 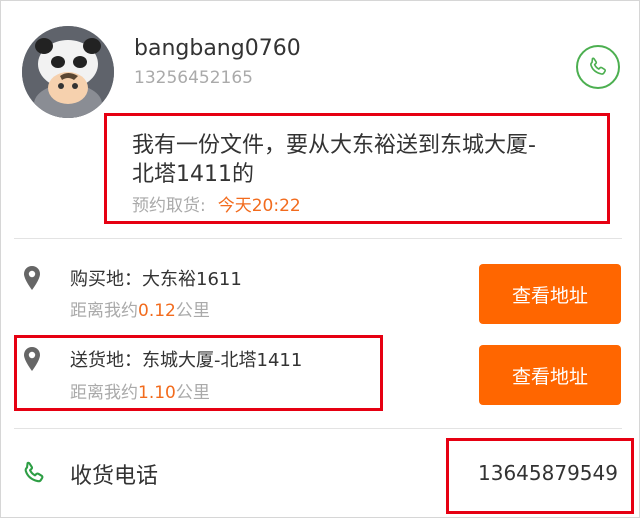 What do you see at coordinates (550, 375) in the screenshot?
I see `view-delivery-address-button: 查看地址` at bounding box center [550, 375].